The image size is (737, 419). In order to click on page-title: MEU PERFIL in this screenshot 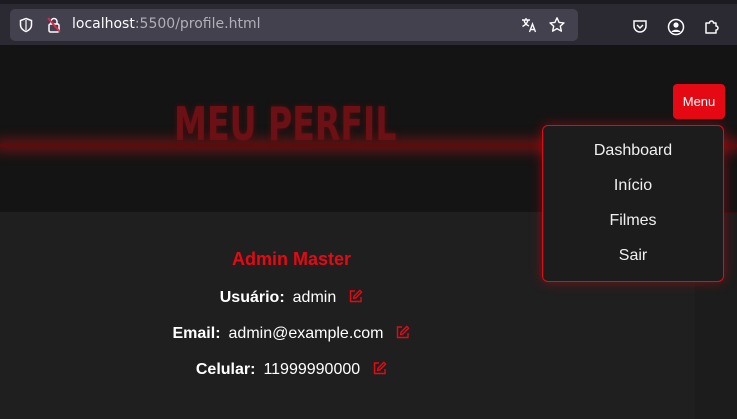, I will do `click(285, 124)`.